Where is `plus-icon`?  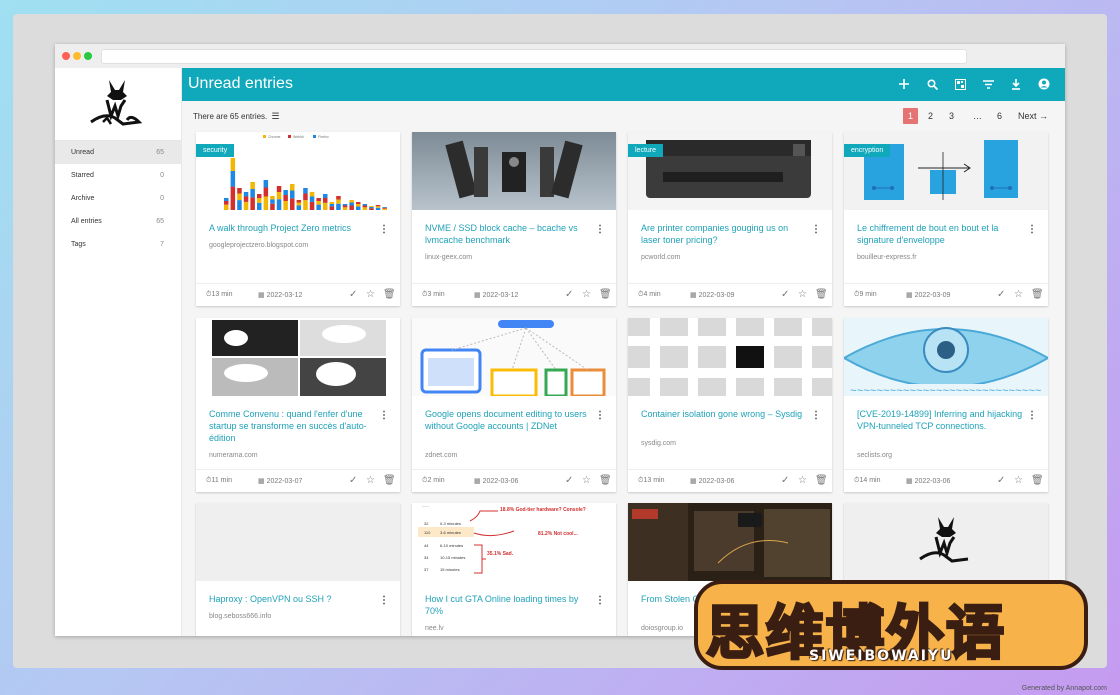
plus-icon is located at coordinates (904, 84).